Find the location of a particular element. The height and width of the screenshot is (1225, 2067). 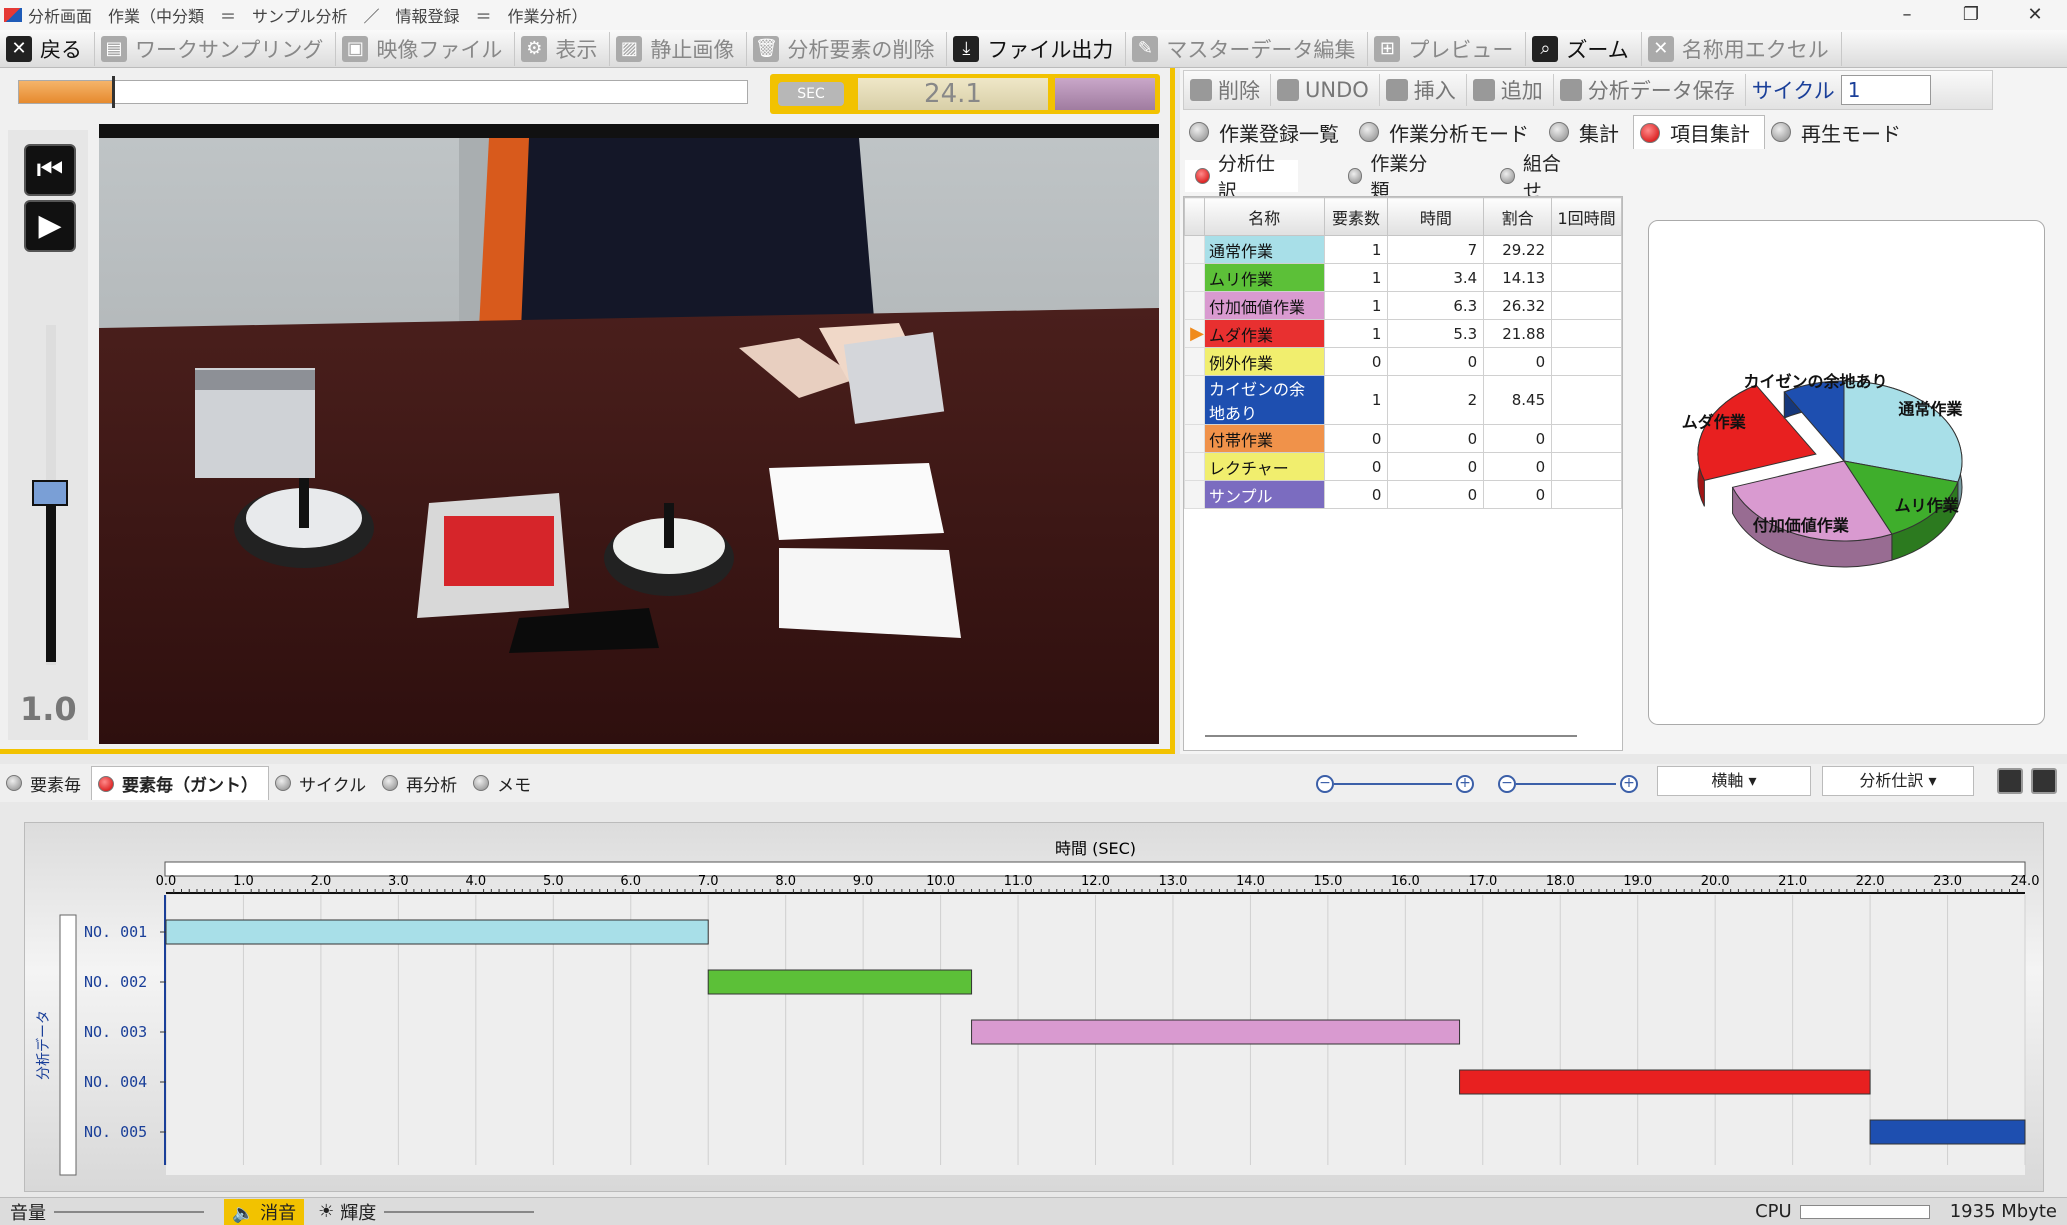

toolbar-button-5: 🗑 分析要素の削除 is located at coordinates (847, 48).